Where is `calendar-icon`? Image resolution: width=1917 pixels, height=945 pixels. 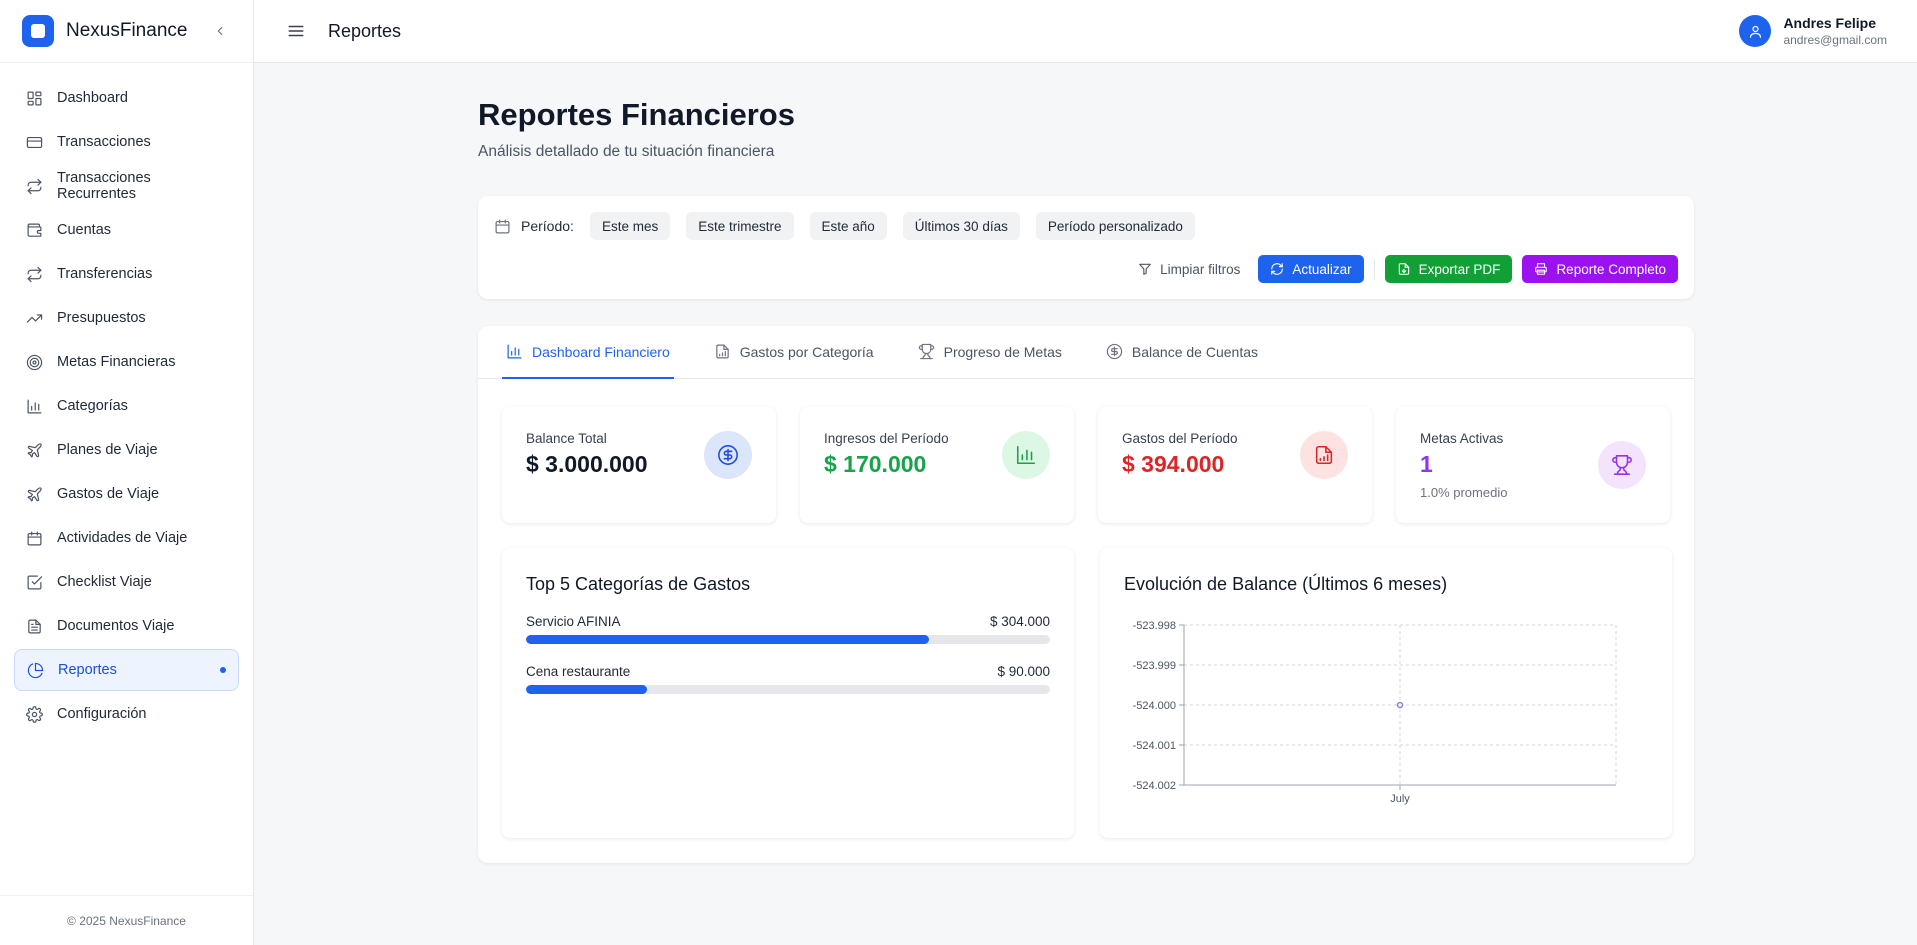 calendar-icon is located at coordinates (502, 226).